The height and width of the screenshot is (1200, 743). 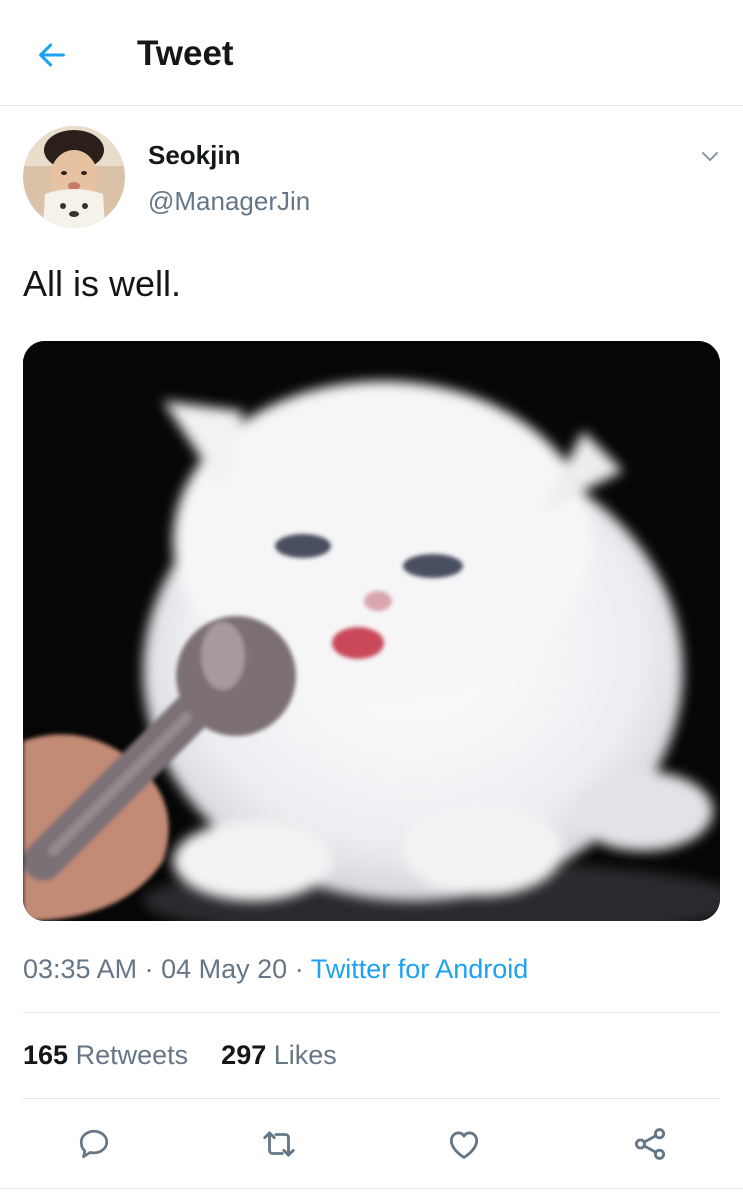 What do you see at coordinates (194, 155) in the screenshot?
I see `display-name: Seokjin` at bounding box center [194, 155].